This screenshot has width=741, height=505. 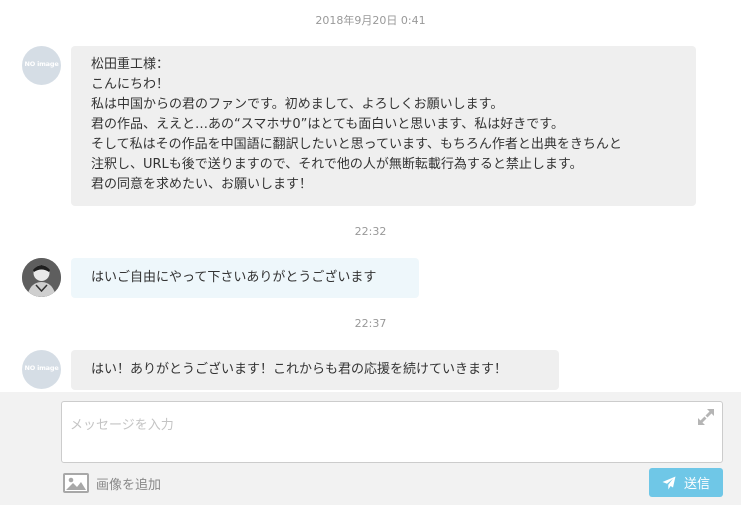 I want to click on message-line: 松田重工様：, so click(x=130, y=64).